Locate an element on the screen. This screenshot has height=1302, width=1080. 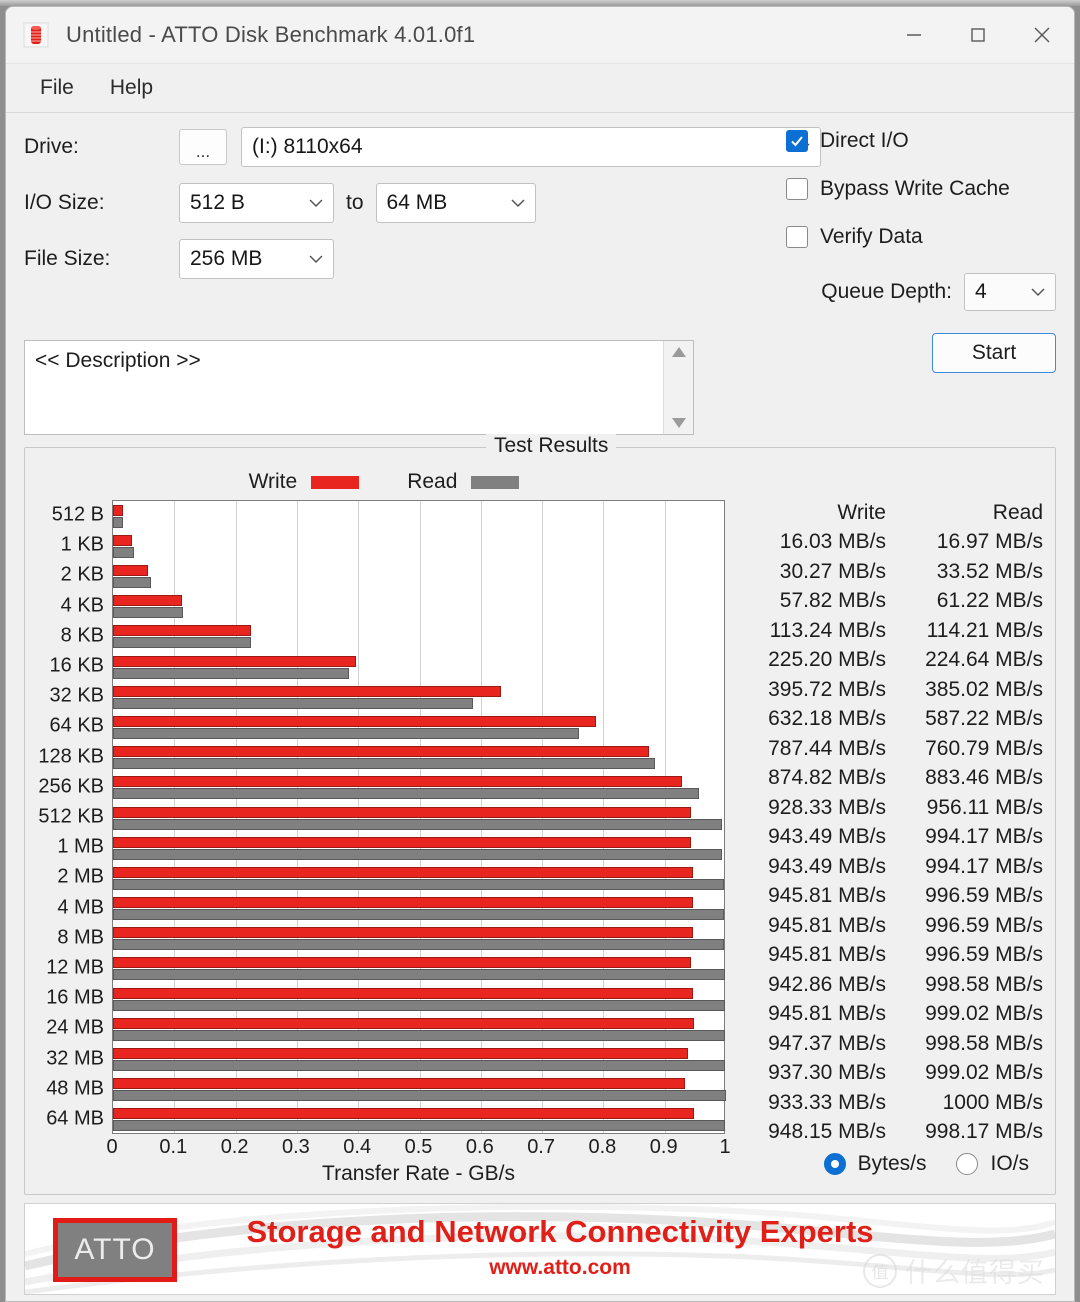
table-cell-read: 16.97 MB/s is located at coordinates (989, 542).